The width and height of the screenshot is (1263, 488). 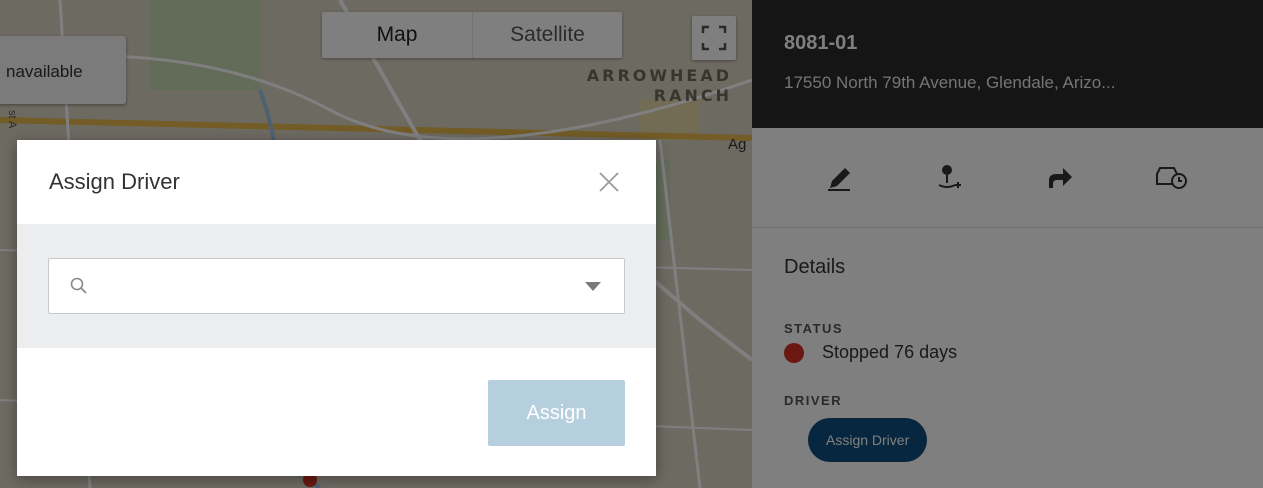 What do you see at coordinates (336, 182) in the screenshot?
I see `dialog-header: Assign Driver` at bounding box center [336, 182].